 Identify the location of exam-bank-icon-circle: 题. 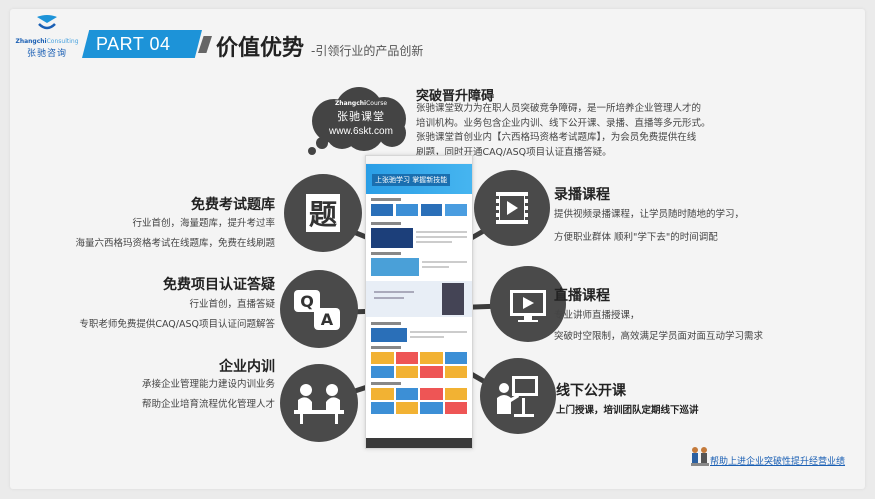
(323, 213).